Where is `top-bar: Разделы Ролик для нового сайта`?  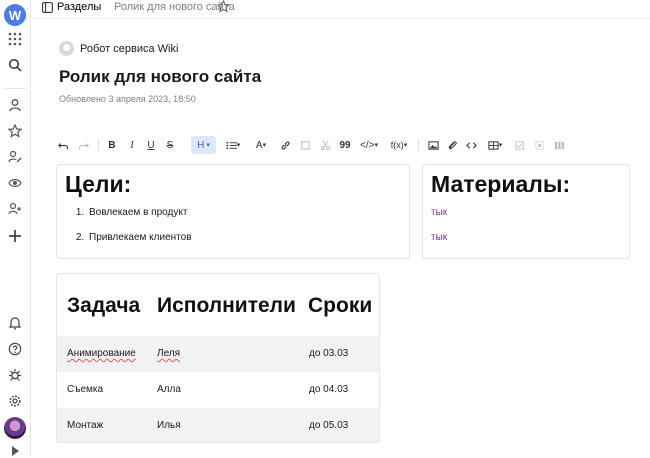
top-bar: Разделы Ролик для нового сайта is located at coordinates (341, 8).